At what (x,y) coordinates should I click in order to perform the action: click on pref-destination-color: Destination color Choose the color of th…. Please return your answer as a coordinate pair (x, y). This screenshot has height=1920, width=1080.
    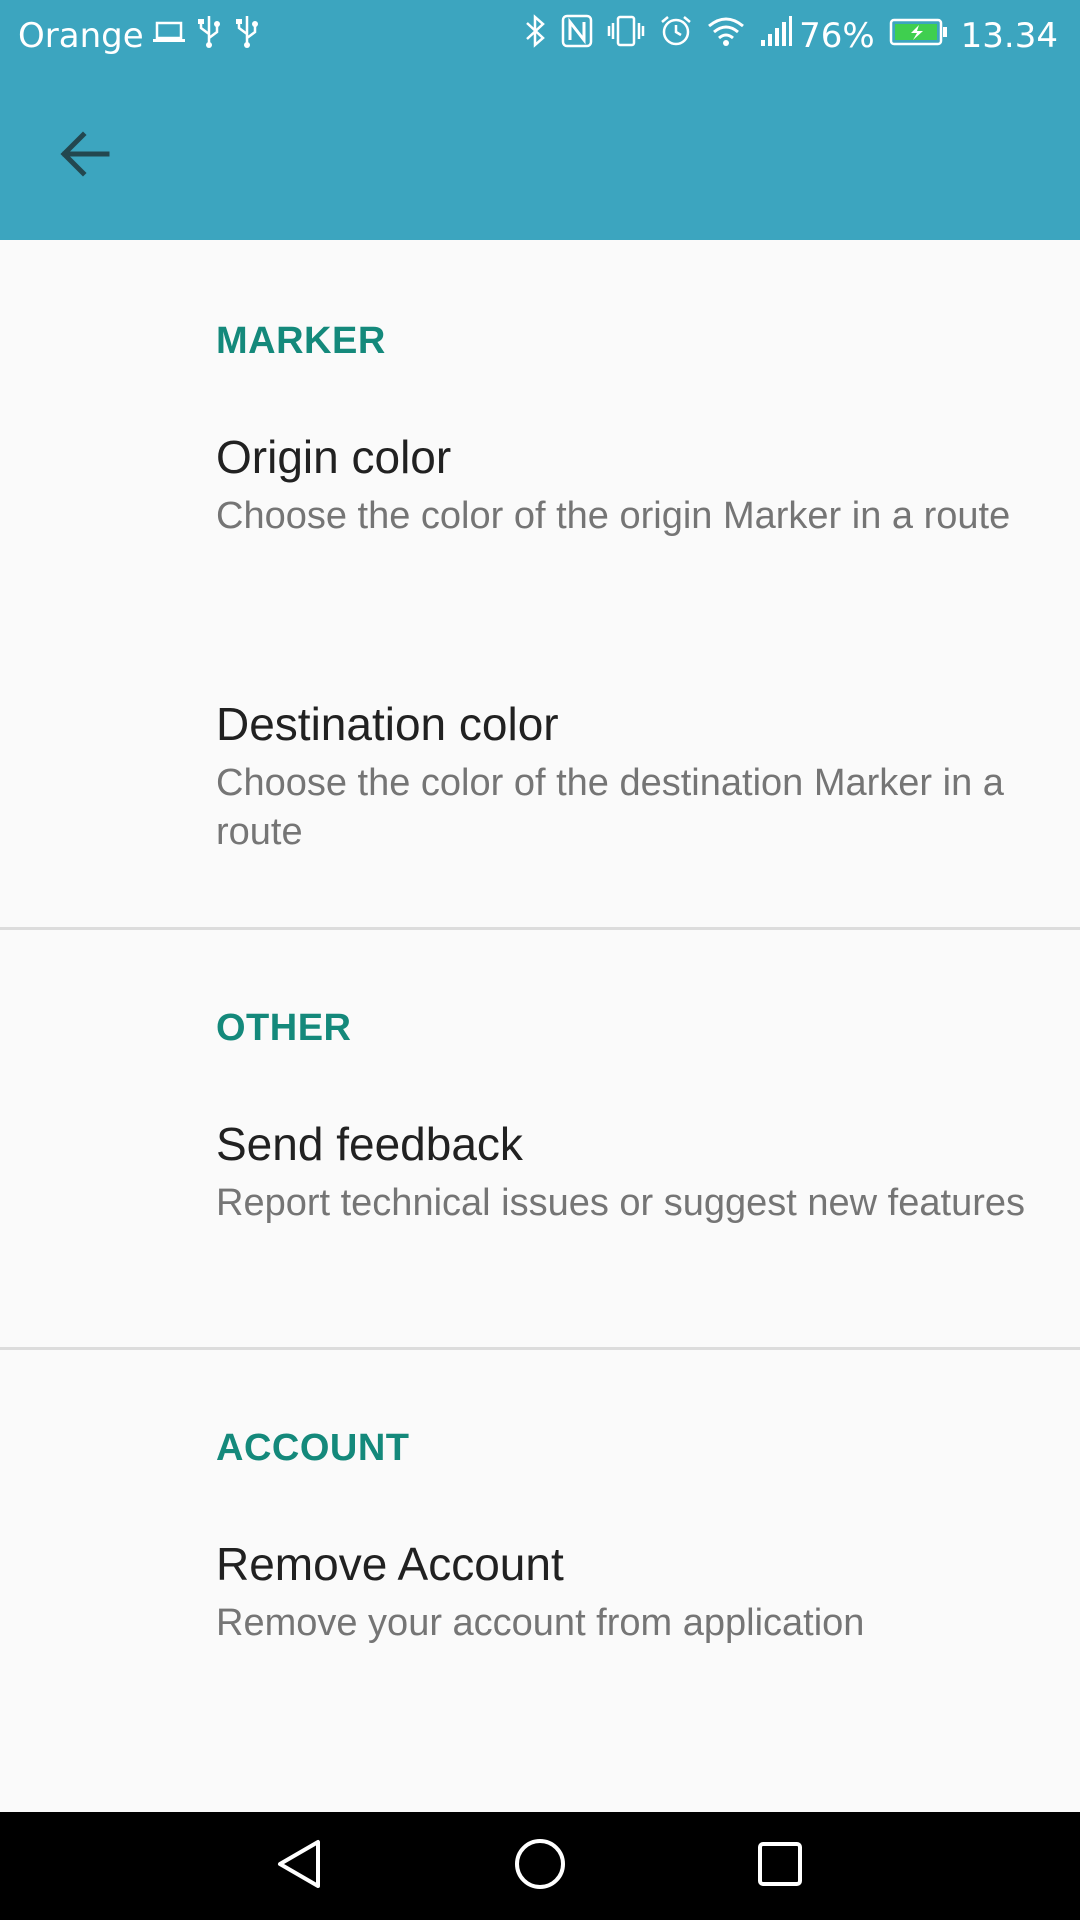
    Looking at the image, I should click on (540, 807).